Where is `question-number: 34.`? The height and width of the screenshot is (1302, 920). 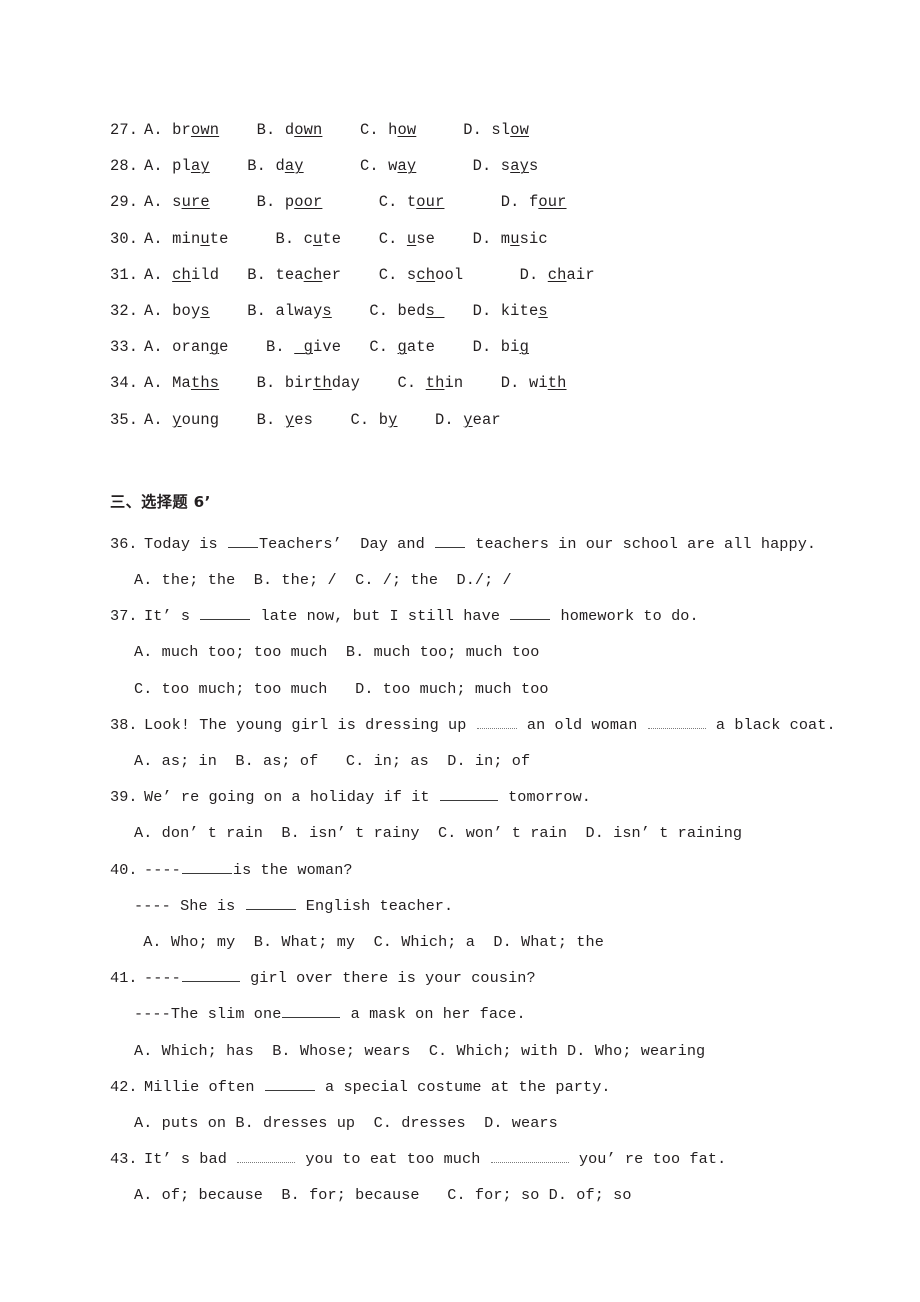 question-number: 34. is located at coordinates (124, 383).